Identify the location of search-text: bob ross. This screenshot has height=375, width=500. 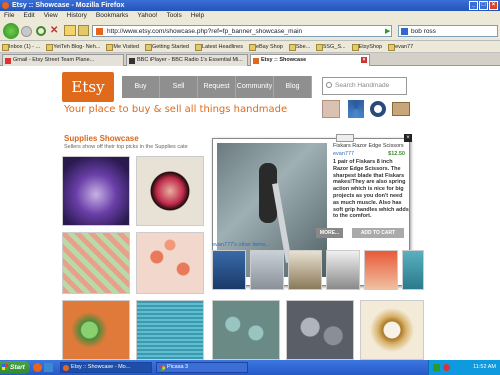
(423, 31).